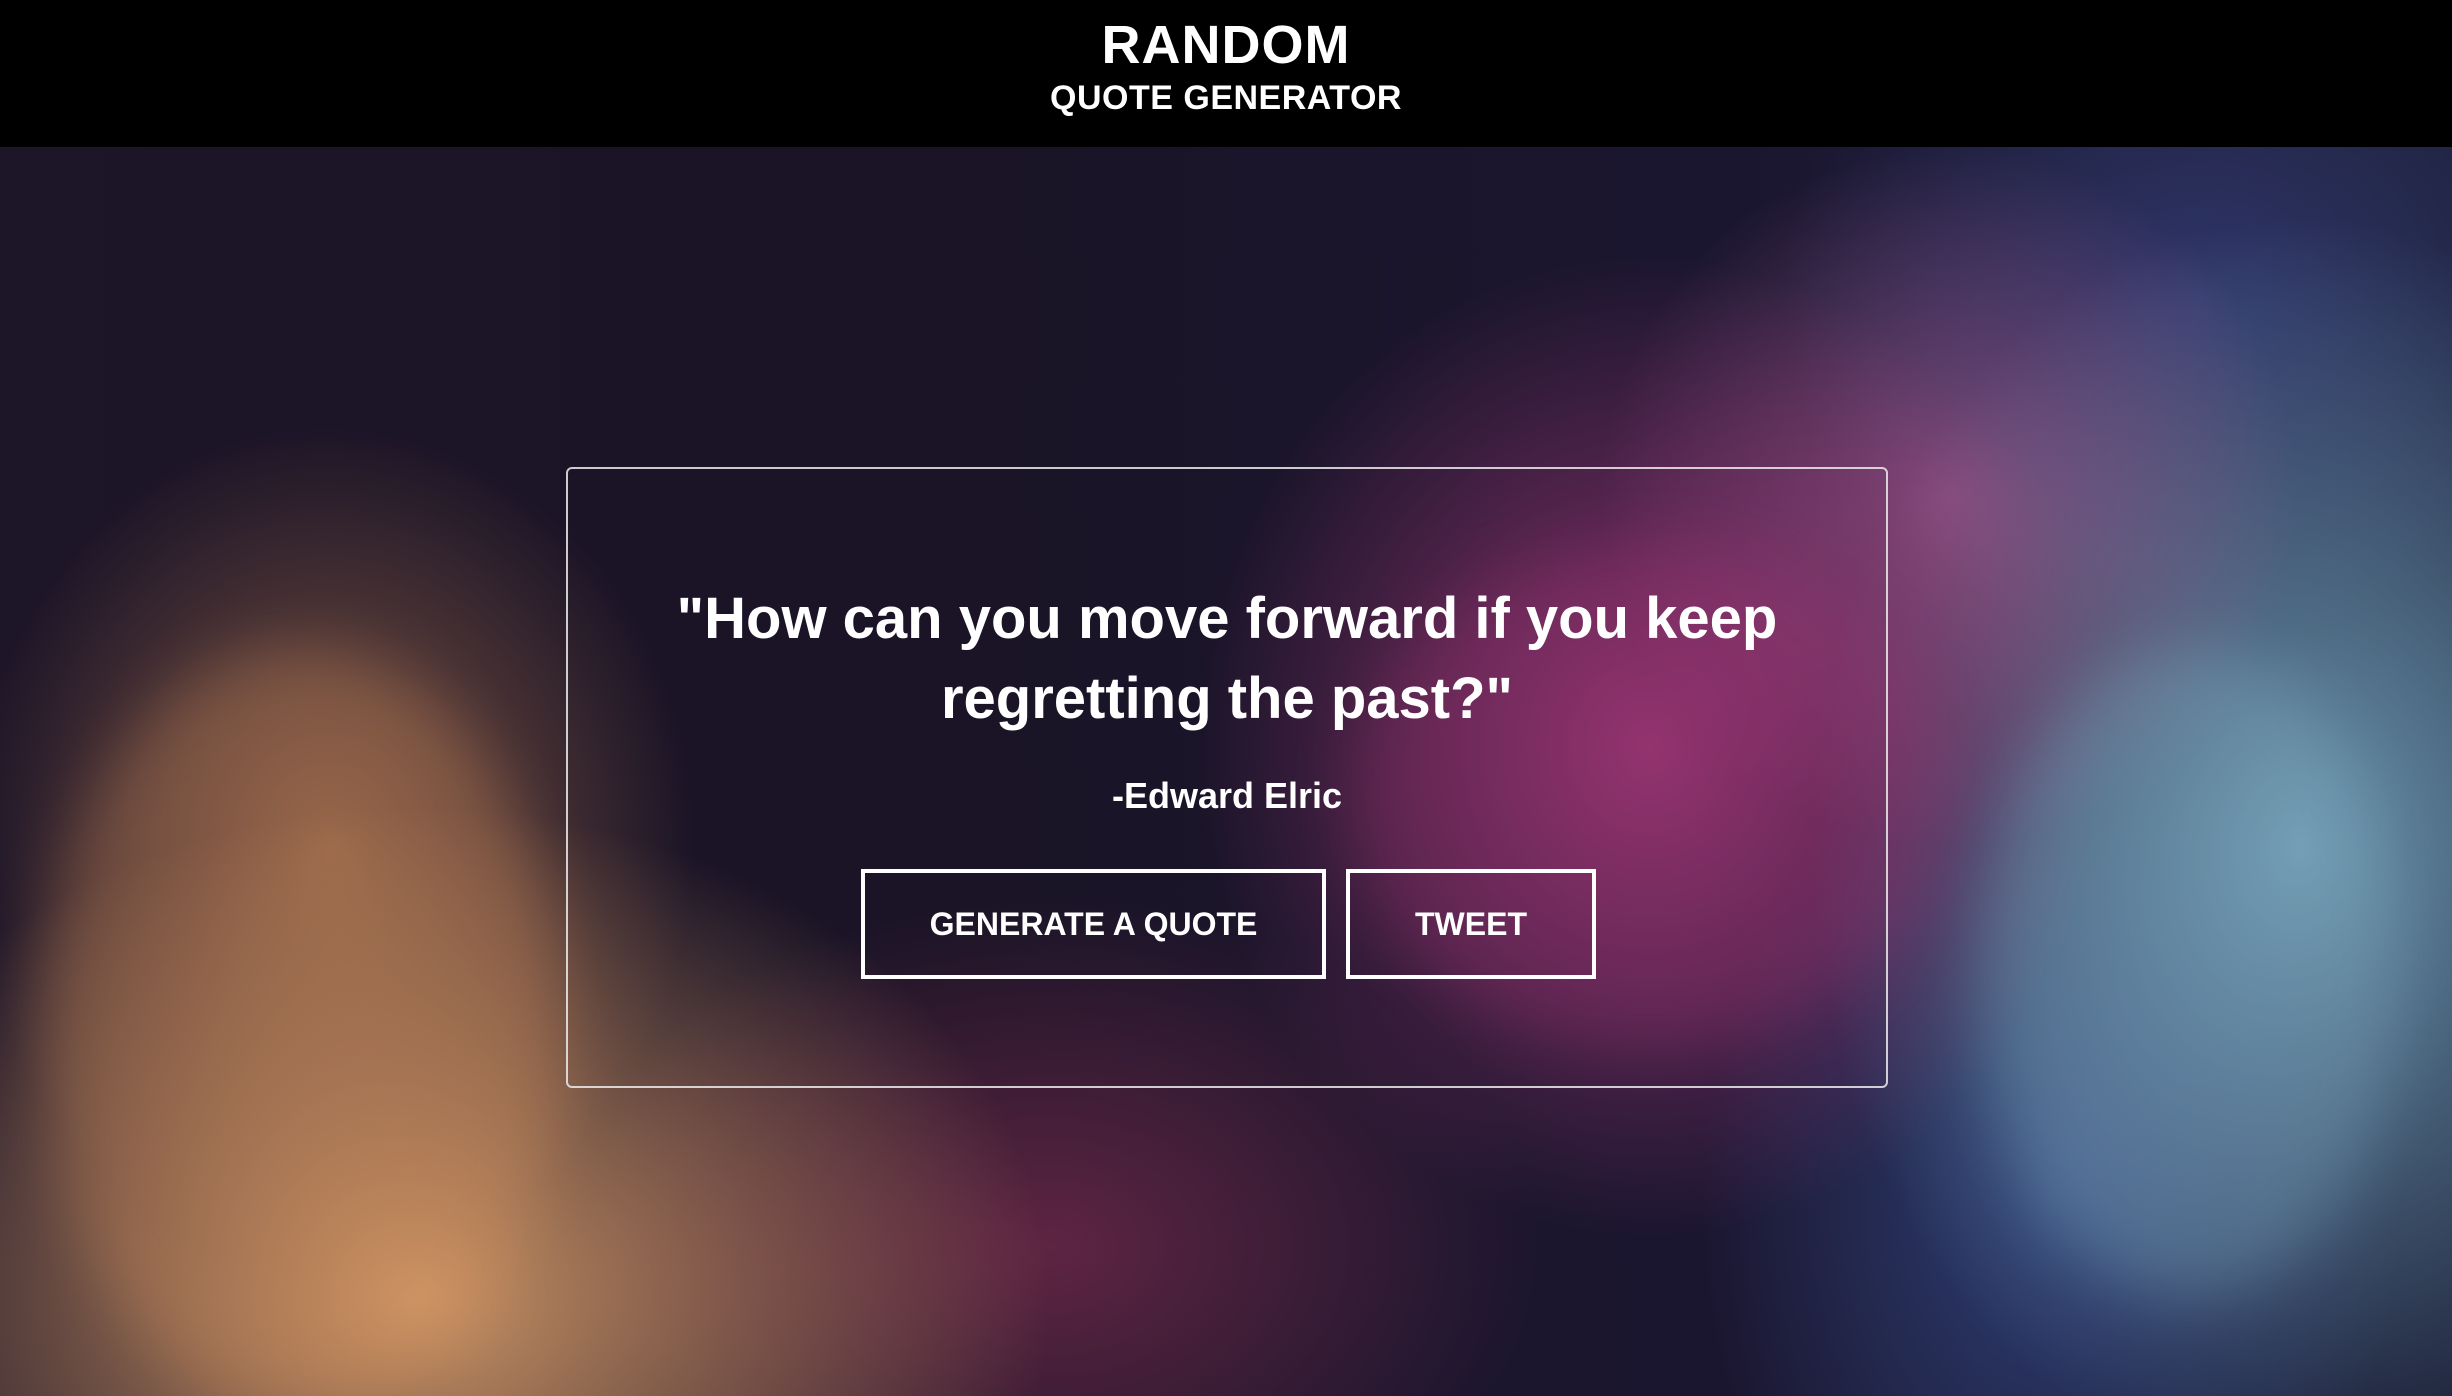  I want to click on app-subtitle: QUOTE GENERATOR, so click(1226, 98).